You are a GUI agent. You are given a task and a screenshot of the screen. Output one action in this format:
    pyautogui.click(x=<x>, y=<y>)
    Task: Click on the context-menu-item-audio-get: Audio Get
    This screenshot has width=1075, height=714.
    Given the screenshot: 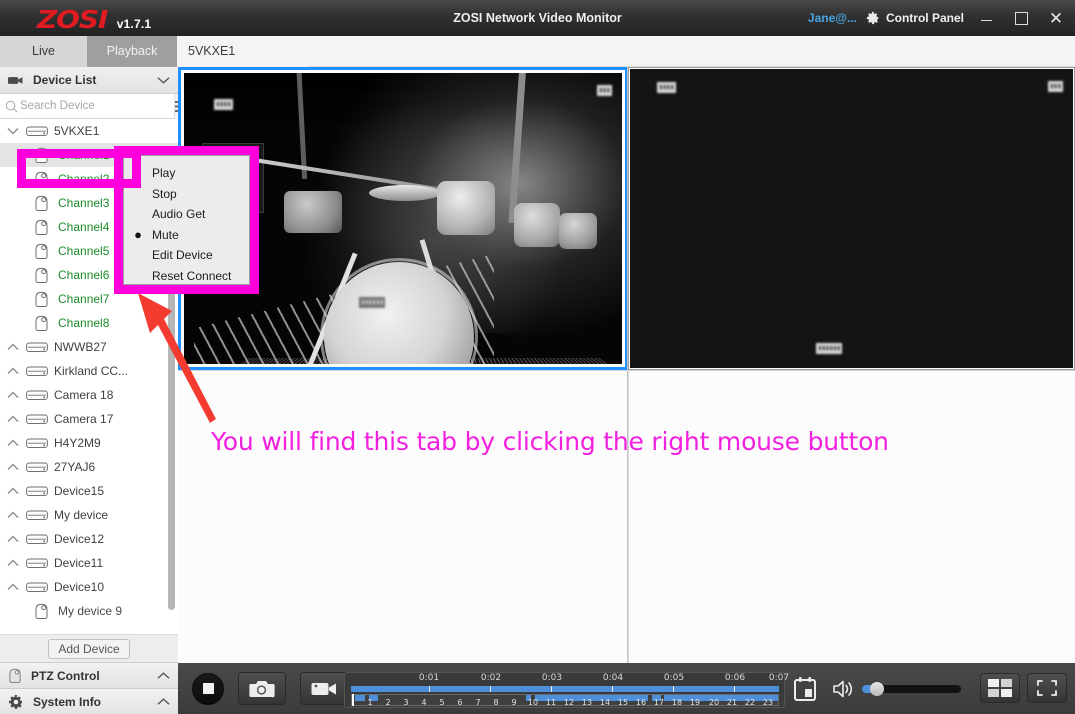 What is the action you would take?
    pyautogui.click(x=186, y=214)
    